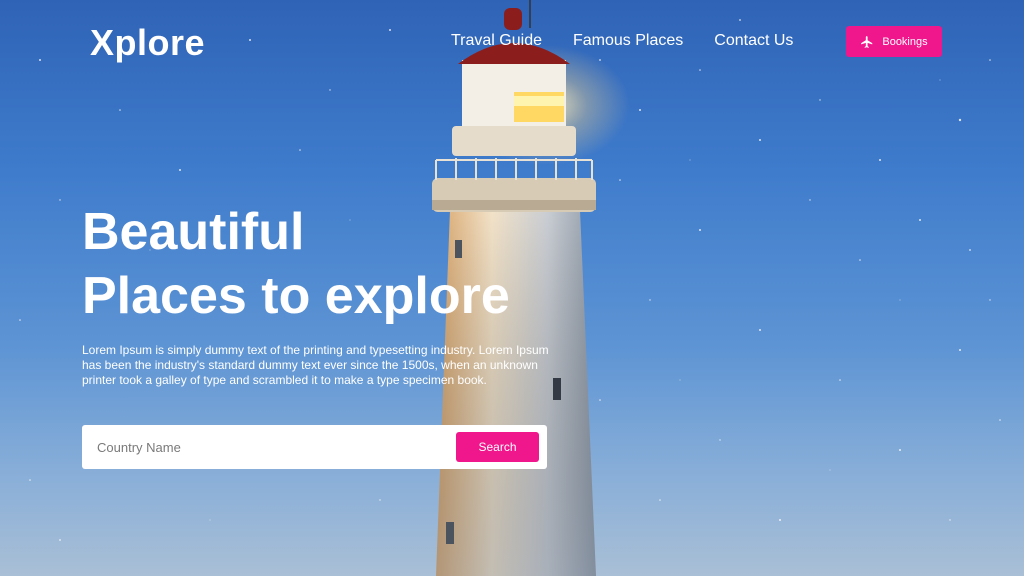  I want to click on bookings-button: Bookings, so click(894, 41).